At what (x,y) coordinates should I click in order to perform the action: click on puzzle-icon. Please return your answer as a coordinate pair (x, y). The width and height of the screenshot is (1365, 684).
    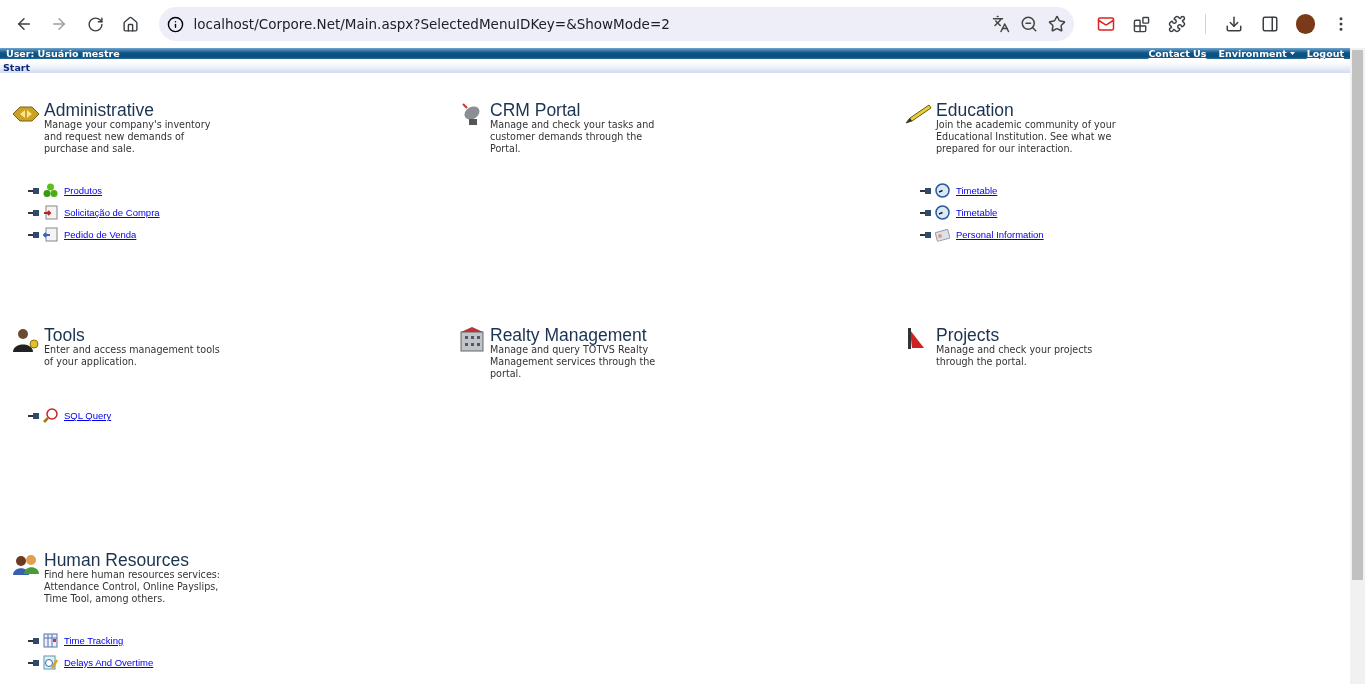
    Looking at the image, I should click on (1177, 24).